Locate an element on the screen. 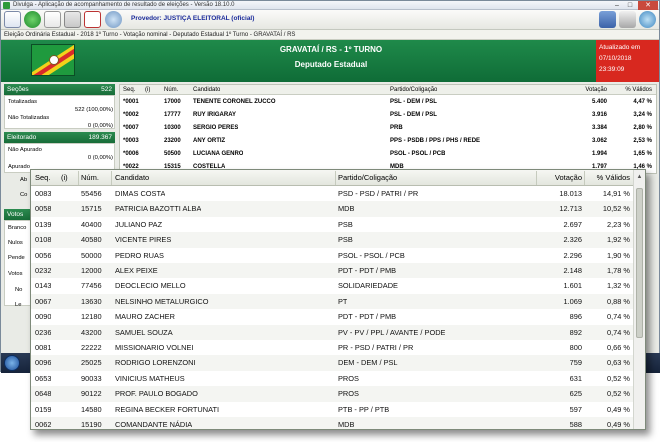 This screenshot has width=660, height=442. cell-partido: PTB - PP / PTB is located at coordinates (364, 409).